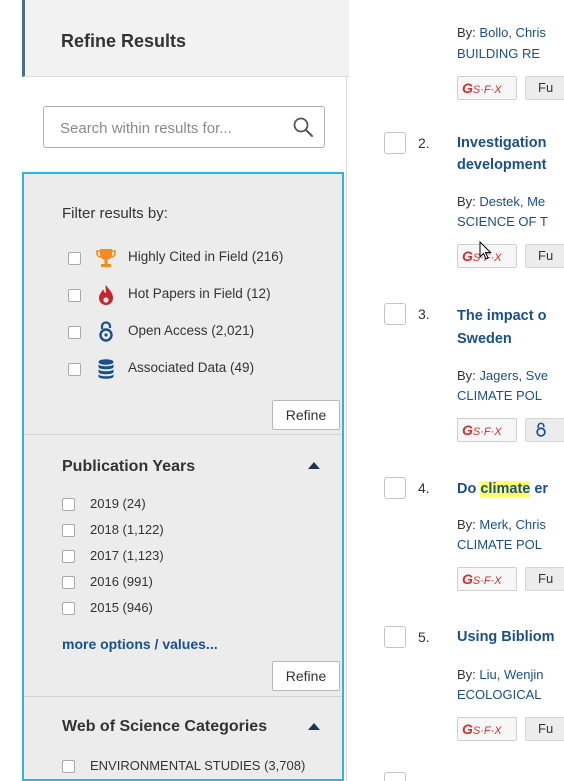 This screenshot has width=564, height=781. I want to click on author-text: Liu, Wenjin, so click(511, 674).